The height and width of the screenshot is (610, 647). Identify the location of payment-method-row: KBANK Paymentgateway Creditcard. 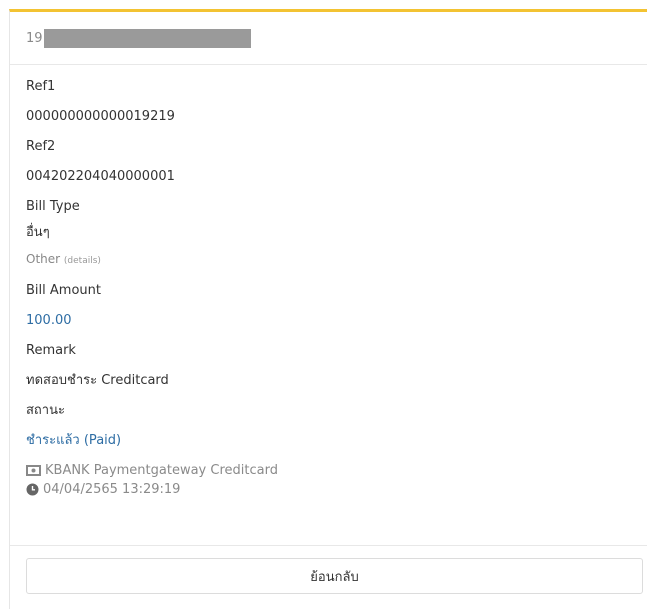
(336, 470).